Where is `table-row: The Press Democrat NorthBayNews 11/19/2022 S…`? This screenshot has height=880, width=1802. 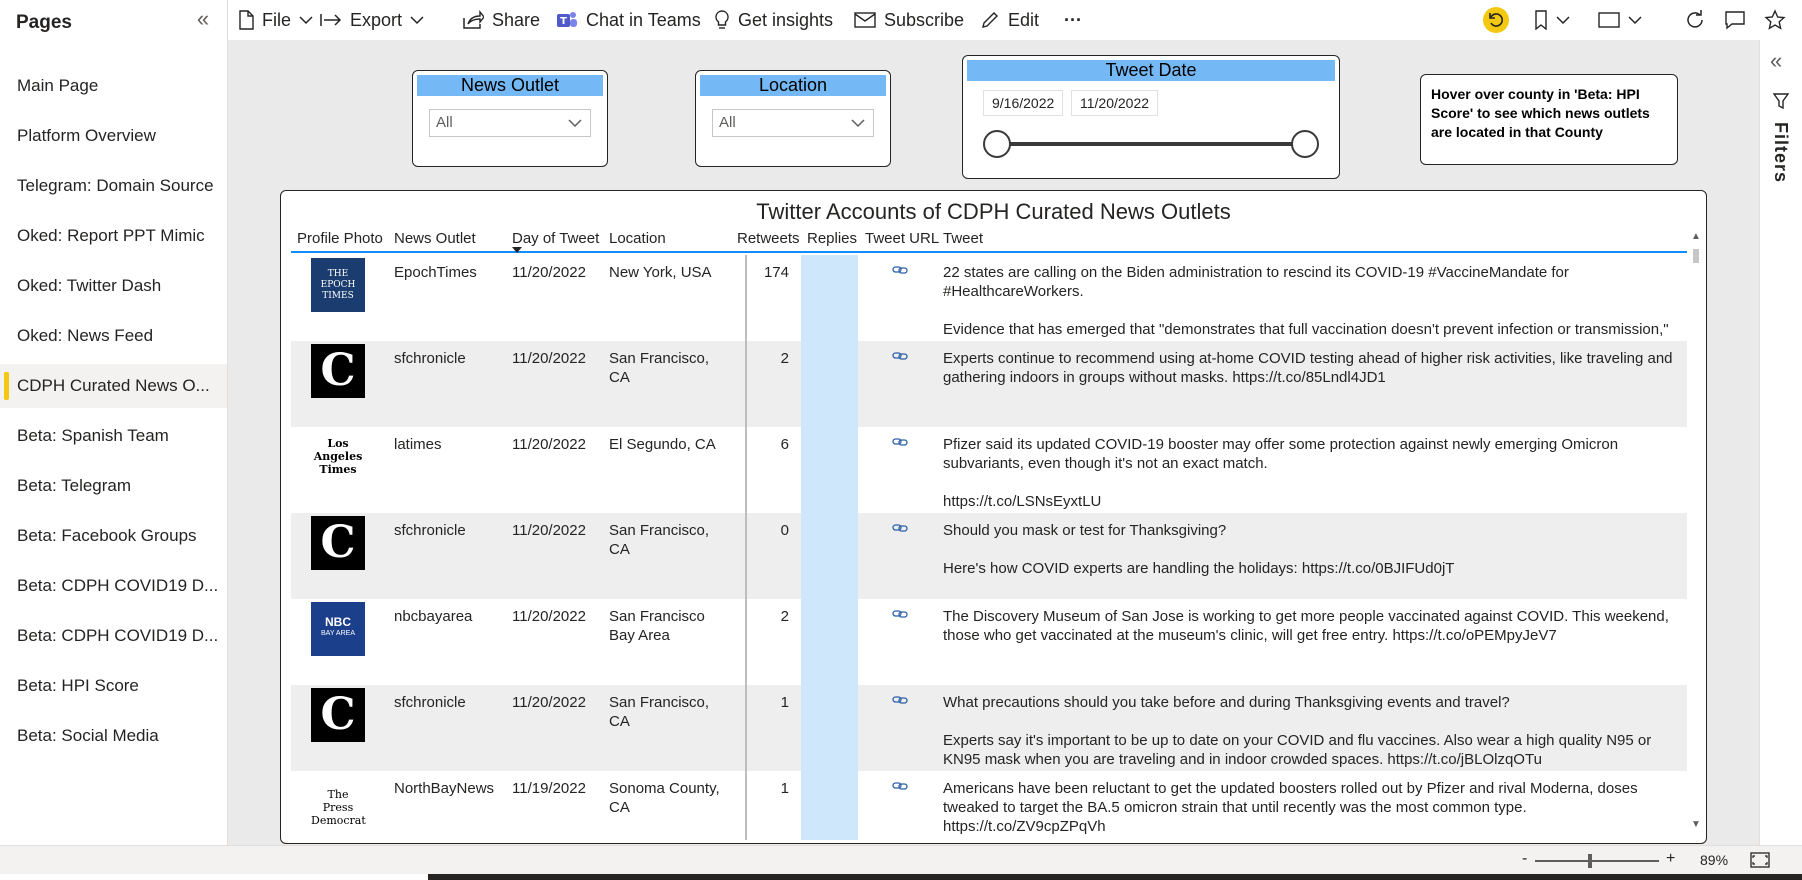 table-row: The Press Democrat NorthBayNews 11/19/2022 S… is located at coordinates (989, 805).